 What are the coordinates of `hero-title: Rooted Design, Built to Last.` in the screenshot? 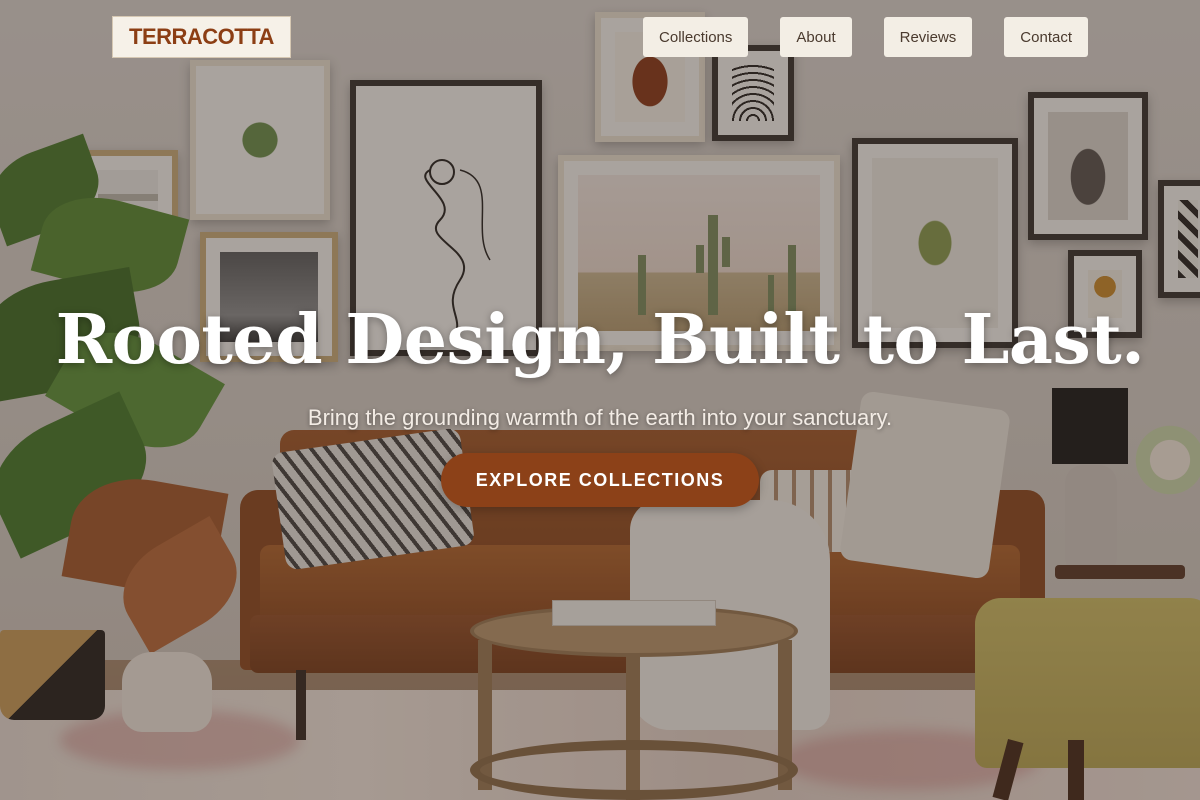 It's located at (600, 340).